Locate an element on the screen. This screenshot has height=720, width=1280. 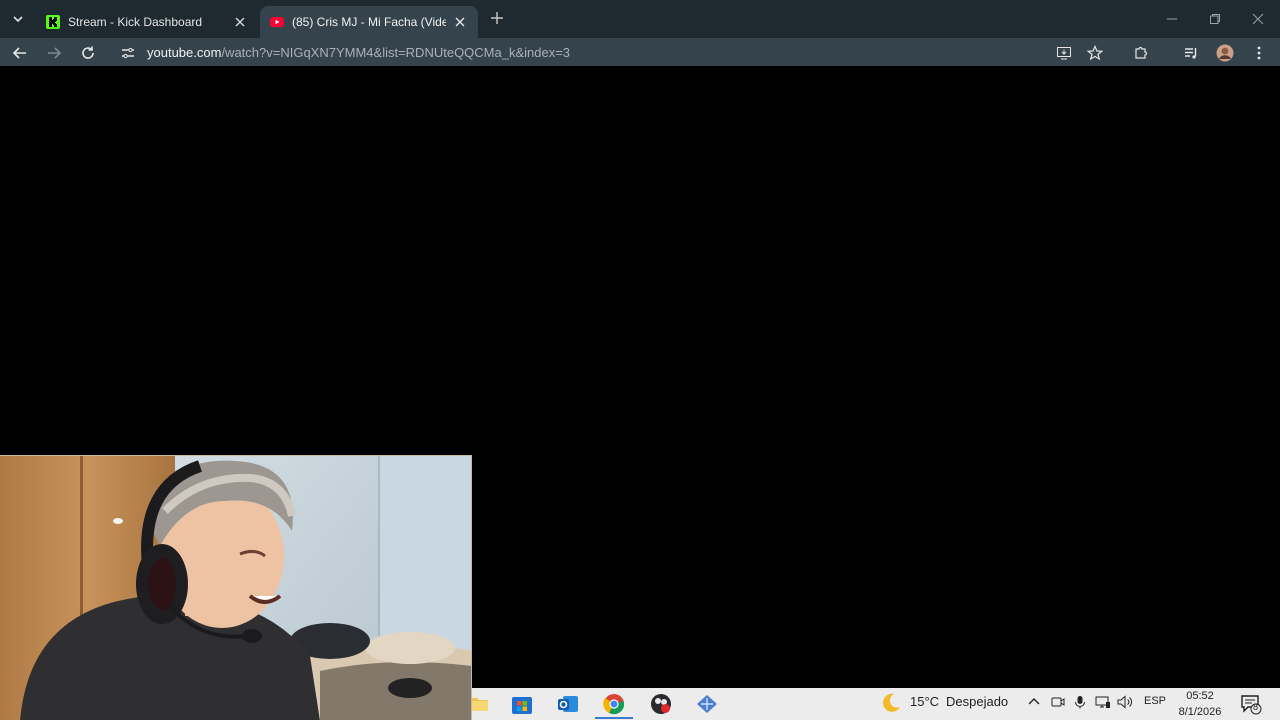
tab-kick-dashboard: Stream - Kick Dashboard is located at coordinates (147, 22).